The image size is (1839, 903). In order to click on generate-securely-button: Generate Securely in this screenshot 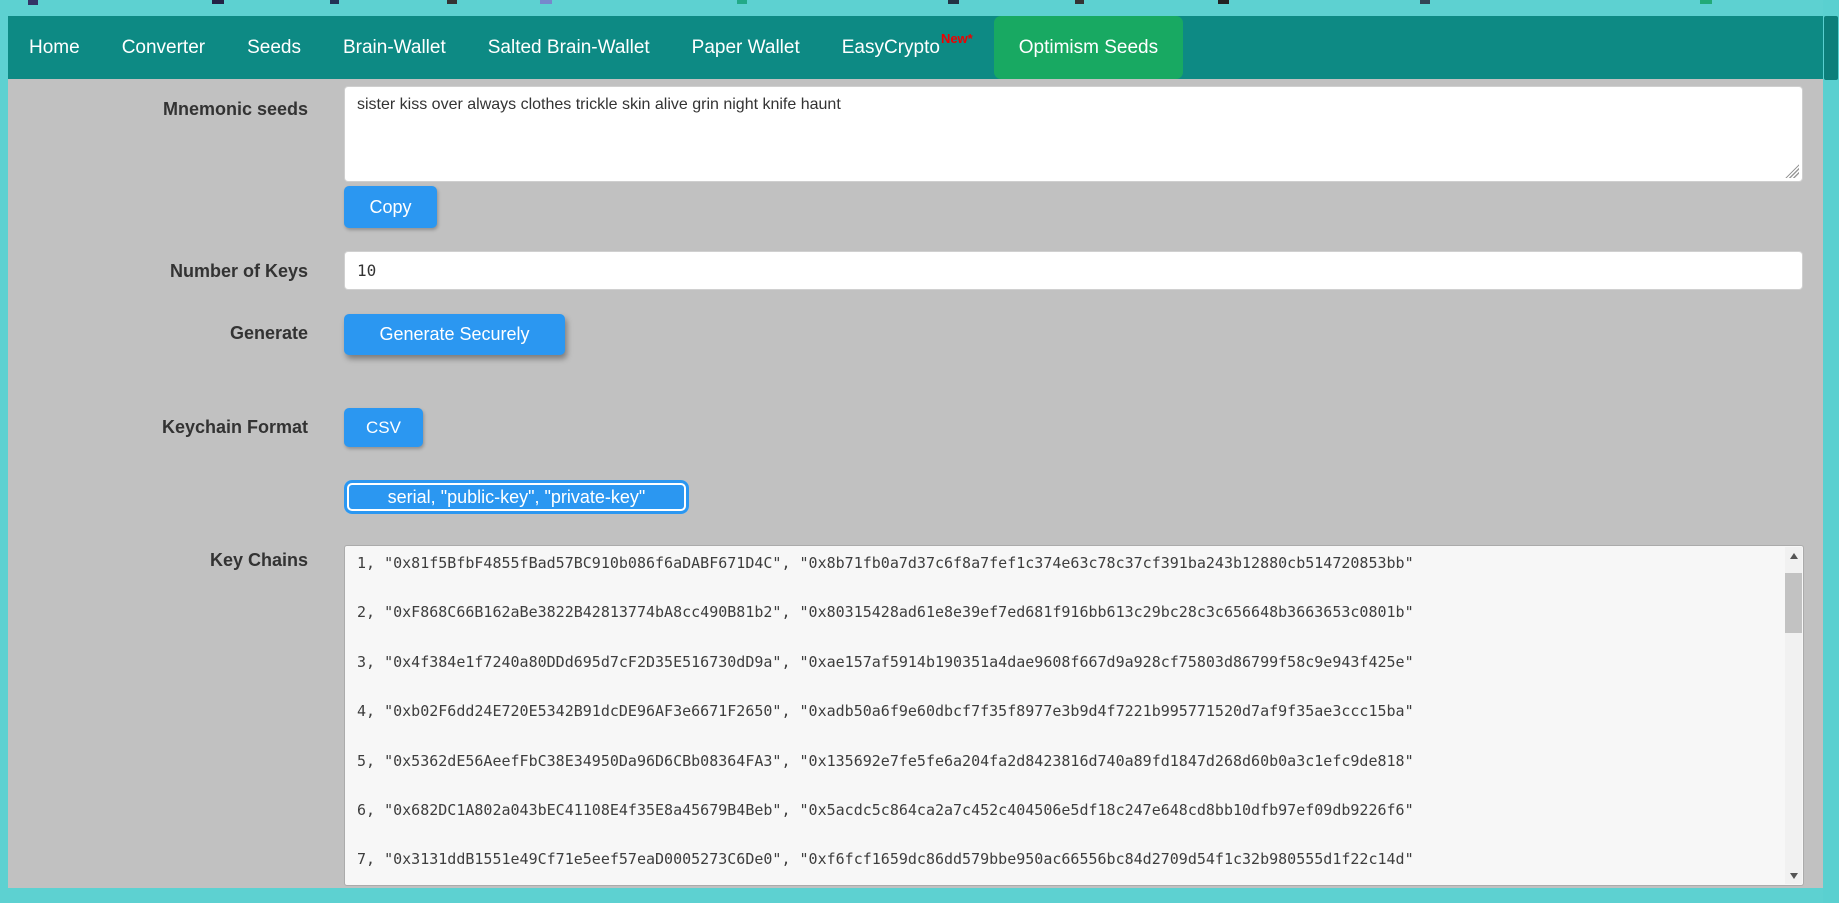, I will do `click(454, 334)`.